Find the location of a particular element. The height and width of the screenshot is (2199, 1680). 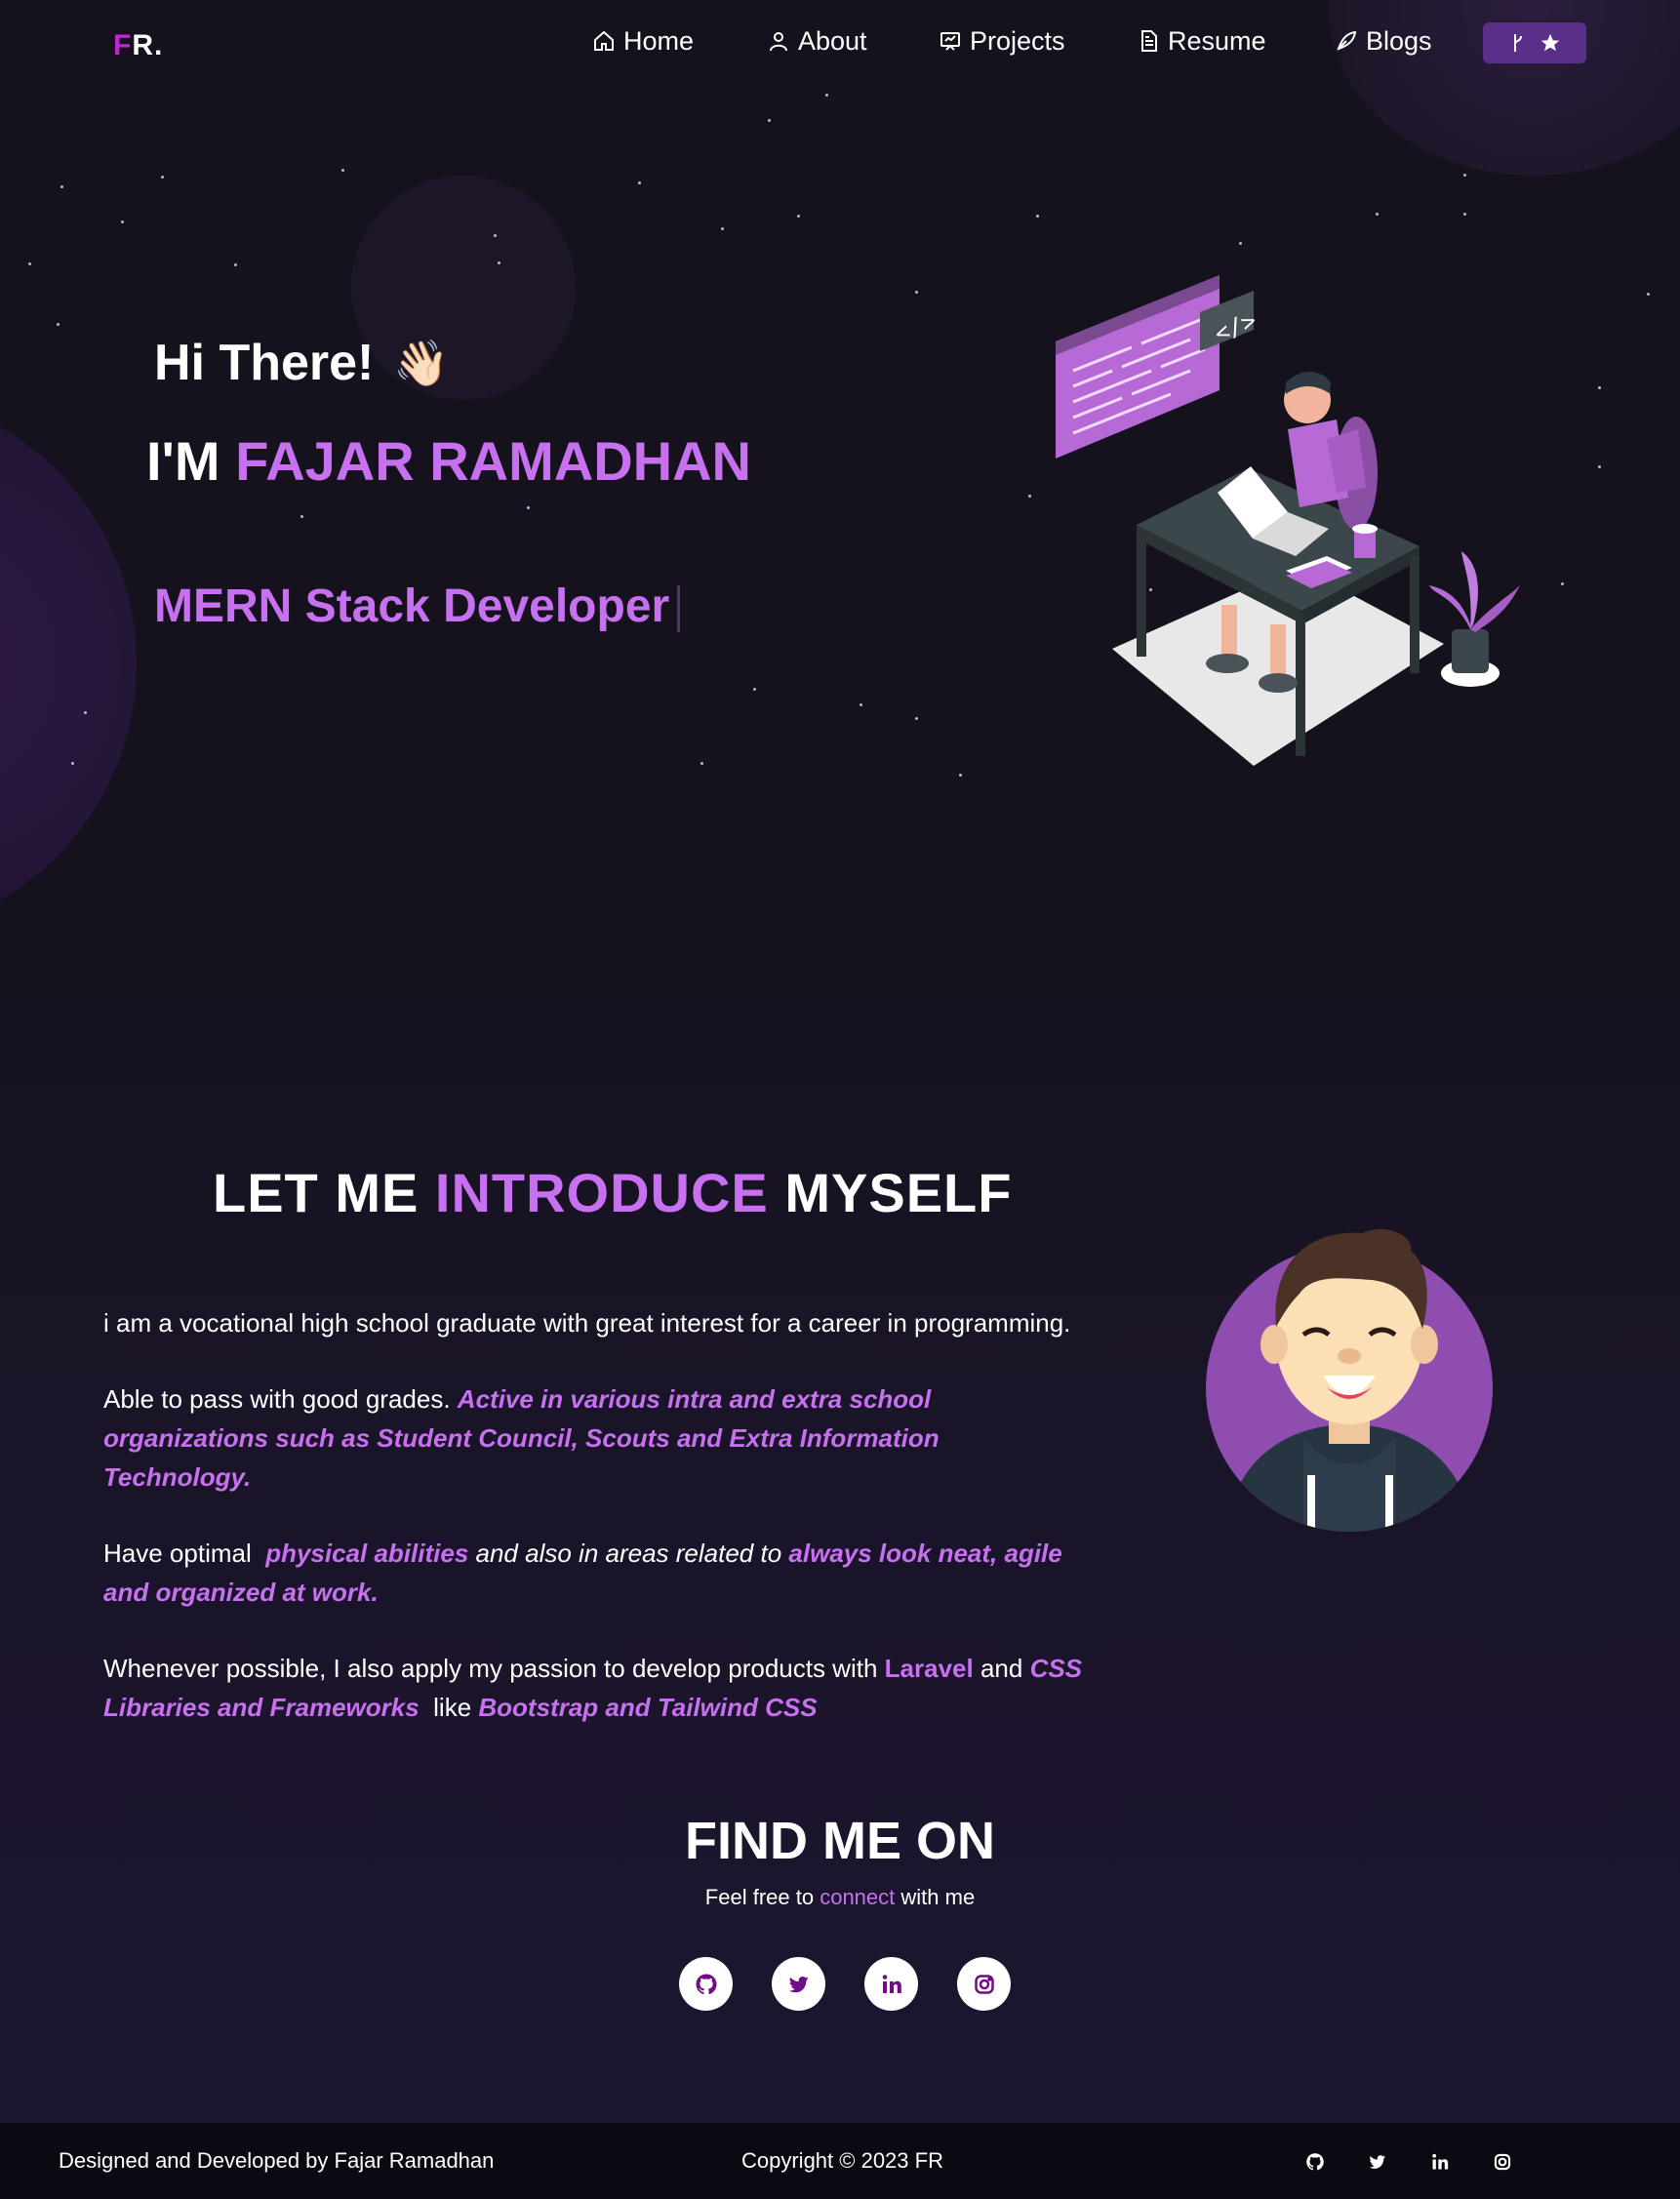

nav-projects: Projects is located at coordinates (1002, 40).